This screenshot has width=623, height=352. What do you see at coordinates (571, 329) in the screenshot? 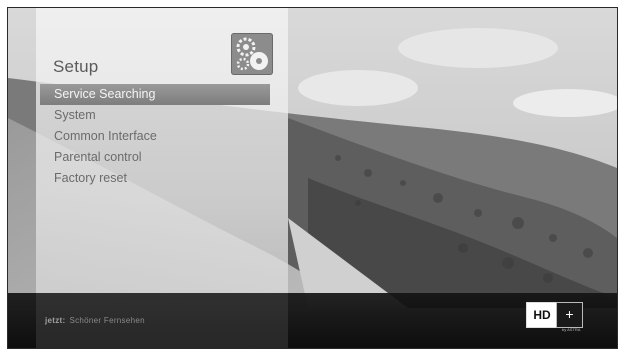
I see `logo-subtitle: by ASTRA` at bounding box center [571, 329].